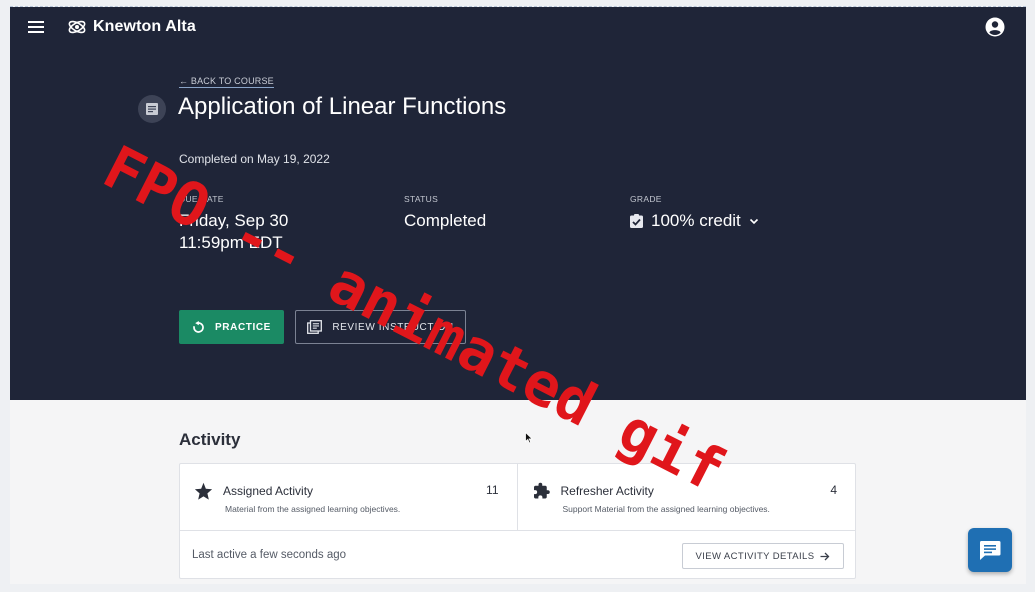 Image resolution: width=1035 pixels, height=592 pixels. What do you see at coordinates (231, 242) in the screenshot?
I see `due-date-time: 11:59pm EDT` at bounding box center [231, 242].